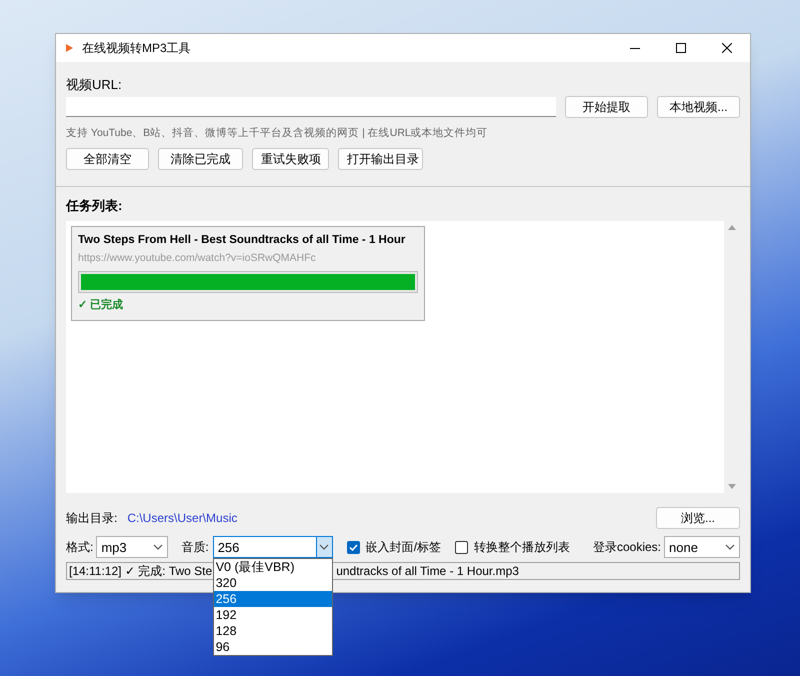 The image size is (800, 676). I want to click on push-button: 清除已完成, so click(200, 159).